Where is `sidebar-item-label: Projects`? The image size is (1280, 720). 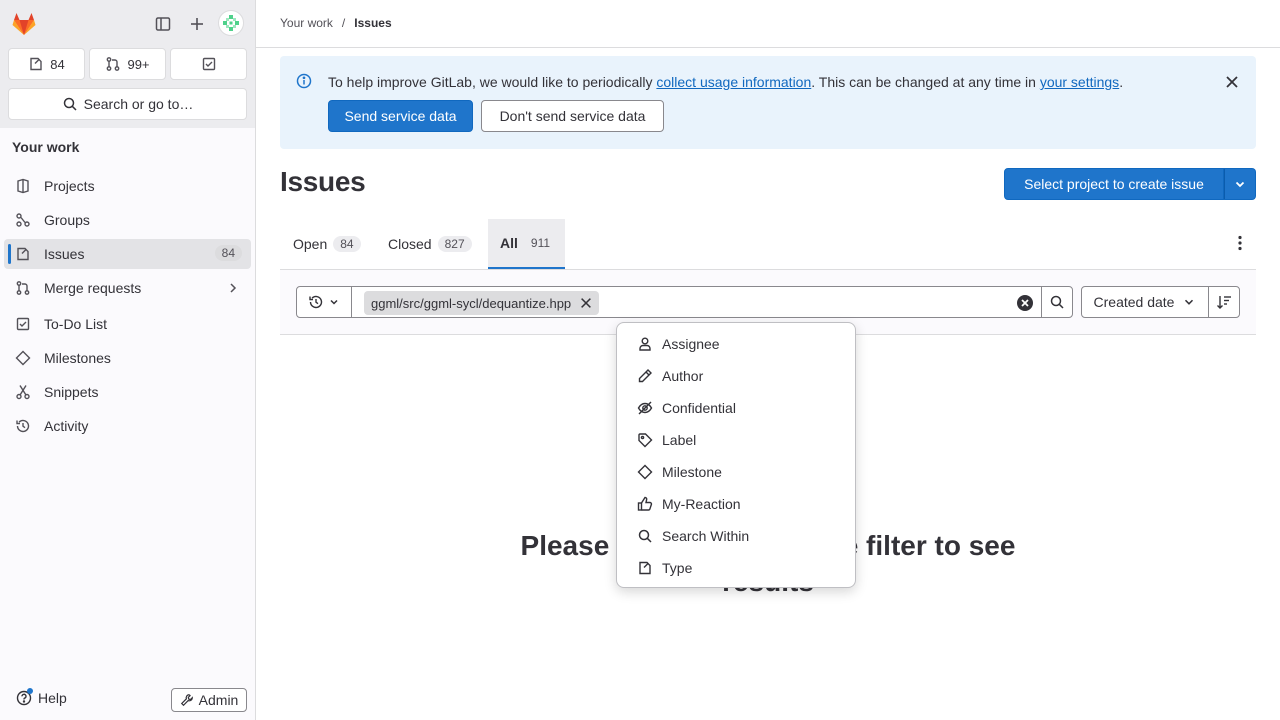
sidebar-item-label: Projects is located at coordinates (69, 186).